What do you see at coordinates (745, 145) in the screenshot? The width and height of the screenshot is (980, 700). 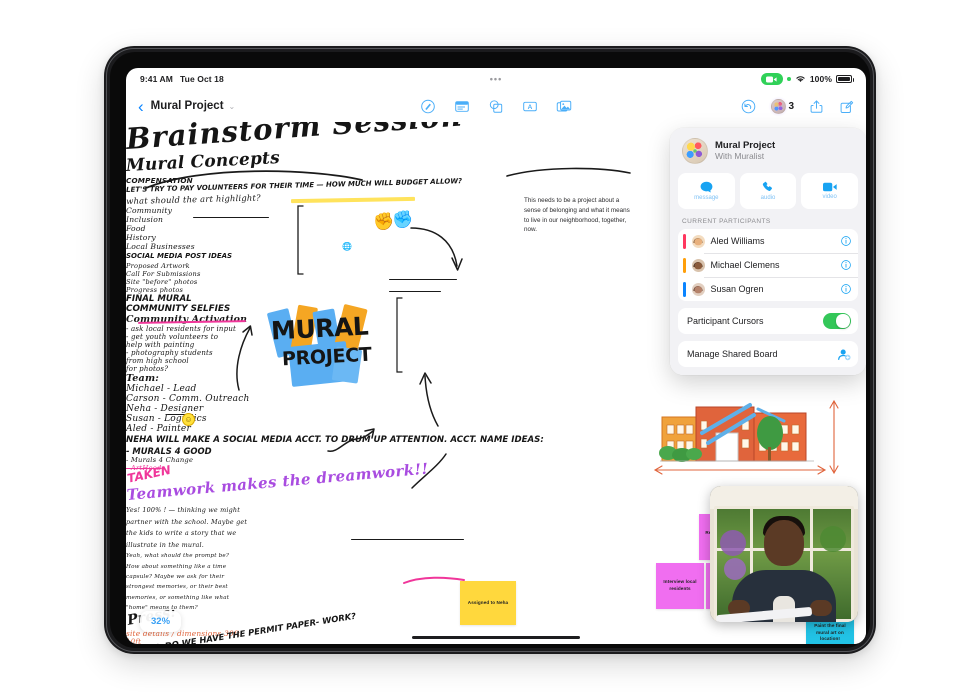 I see `popover-title: Mural Project` at bounding box center [745, 145].